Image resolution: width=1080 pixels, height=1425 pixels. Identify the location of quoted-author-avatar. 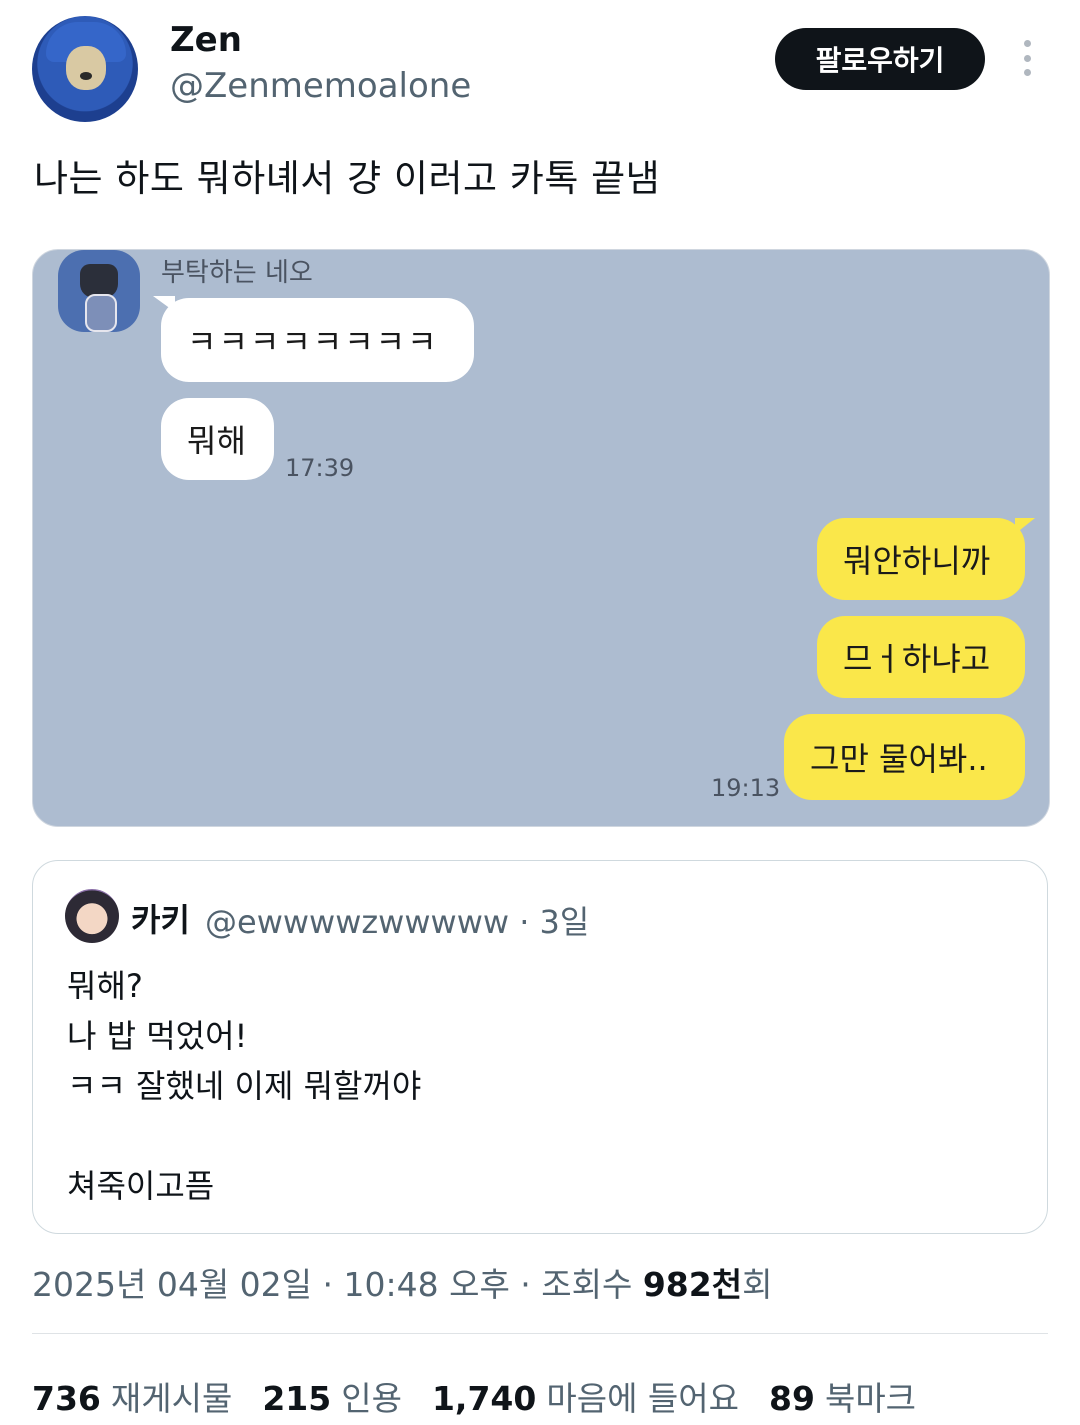
(92, 916).